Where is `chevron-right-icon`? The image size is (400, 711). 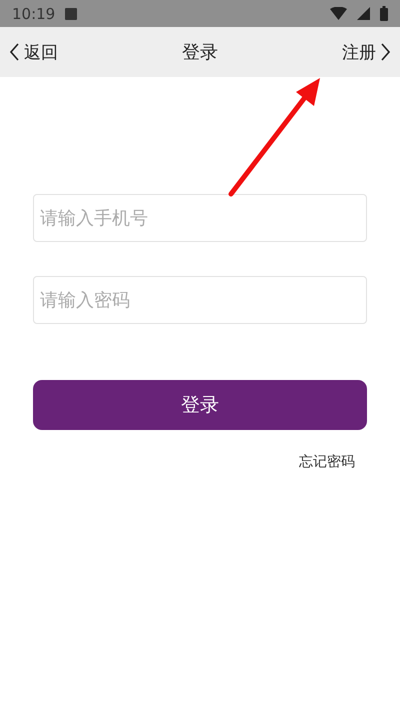
chevron-right-icon is located at coordinates (385, 52).